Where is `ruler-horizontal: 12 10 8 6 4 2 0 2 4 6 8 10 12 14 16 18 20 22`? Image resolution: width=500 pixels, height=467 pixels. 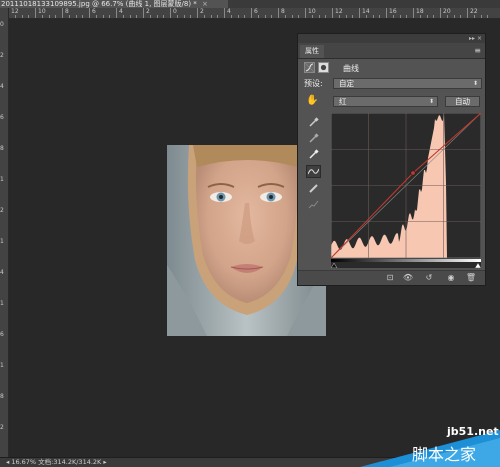 ruler-horizontal: 12 10 8 6 4 2 0 2 4 6 8 10 12 14 16 18 20 22 is located at coordinates (254, 13).